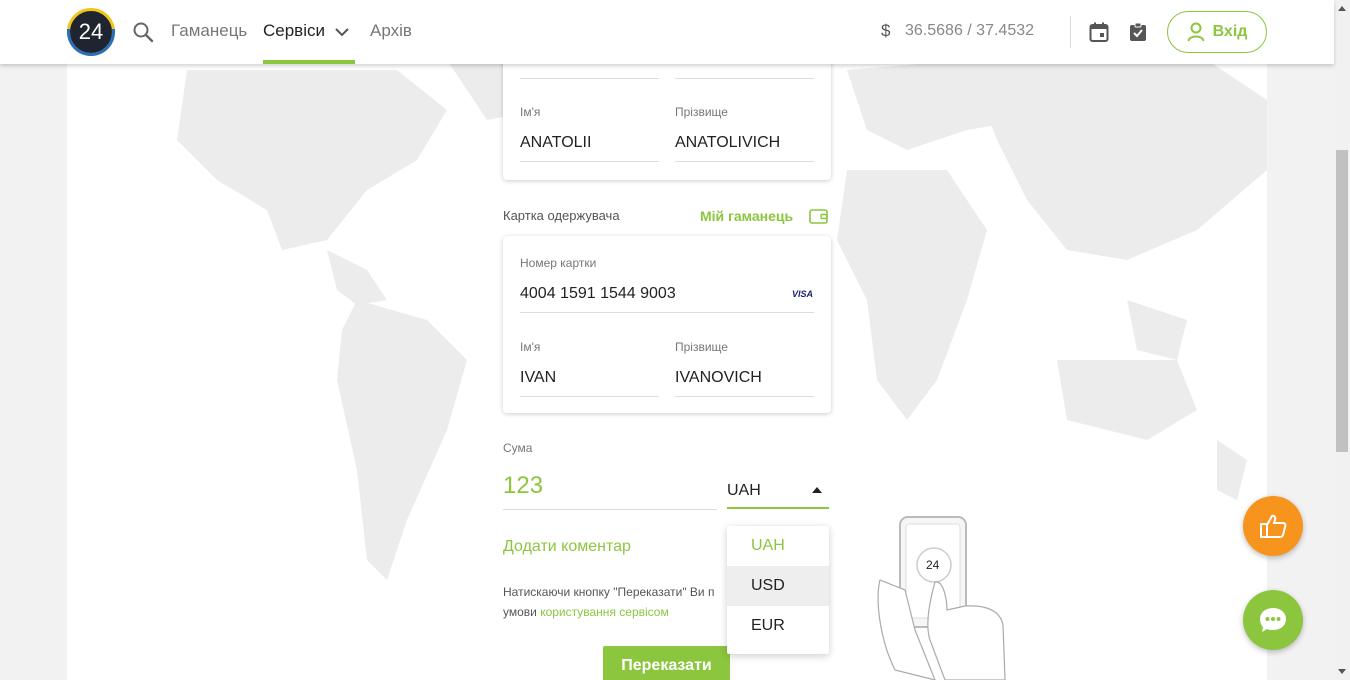  Describe the element at coordinates (1342, 671) in the screenshot. I see `scroll-down-arrow-icon` at that location.